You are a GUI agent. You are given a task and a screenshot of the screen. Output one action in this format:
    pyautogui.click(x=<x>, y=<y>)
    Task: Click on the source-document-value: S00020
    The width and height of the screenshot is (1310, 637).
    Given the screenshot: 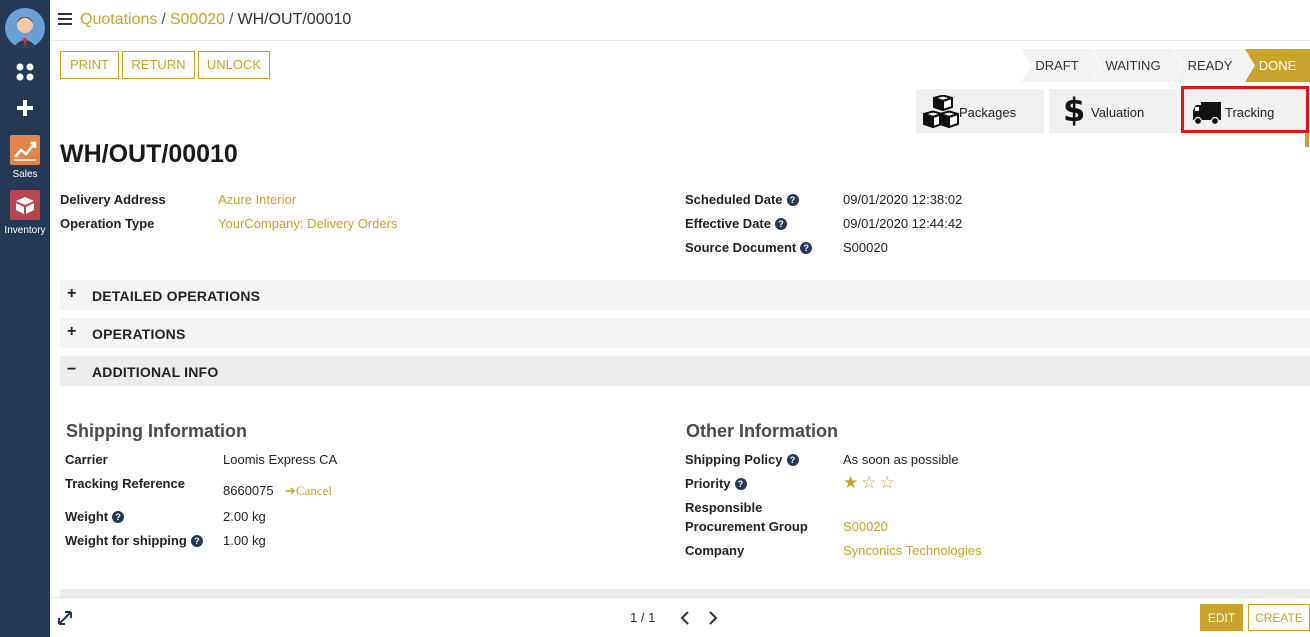 What is the action you would take?
    pyautogui.click(x=865, y=247)
    